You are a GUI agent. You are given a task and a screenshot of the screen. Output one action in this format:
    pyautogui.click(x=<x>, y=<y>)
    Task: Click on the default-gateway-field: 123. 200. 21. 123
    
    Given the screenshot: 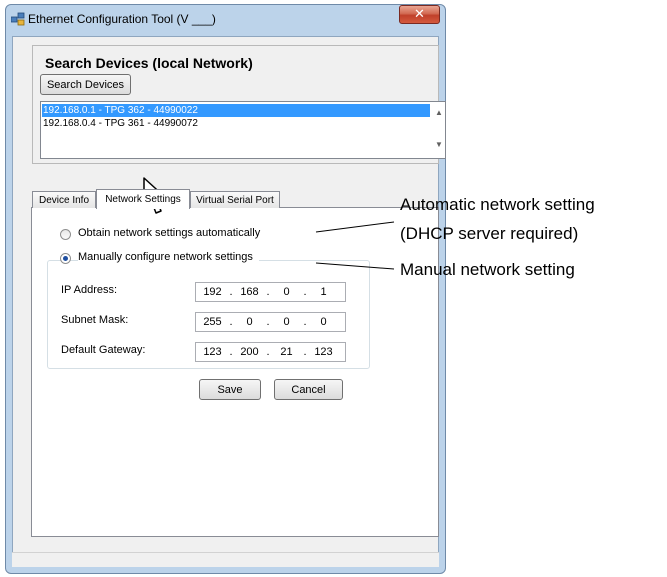 What is the action you would take?
    pyautogui.click(x=270, y=352)
    